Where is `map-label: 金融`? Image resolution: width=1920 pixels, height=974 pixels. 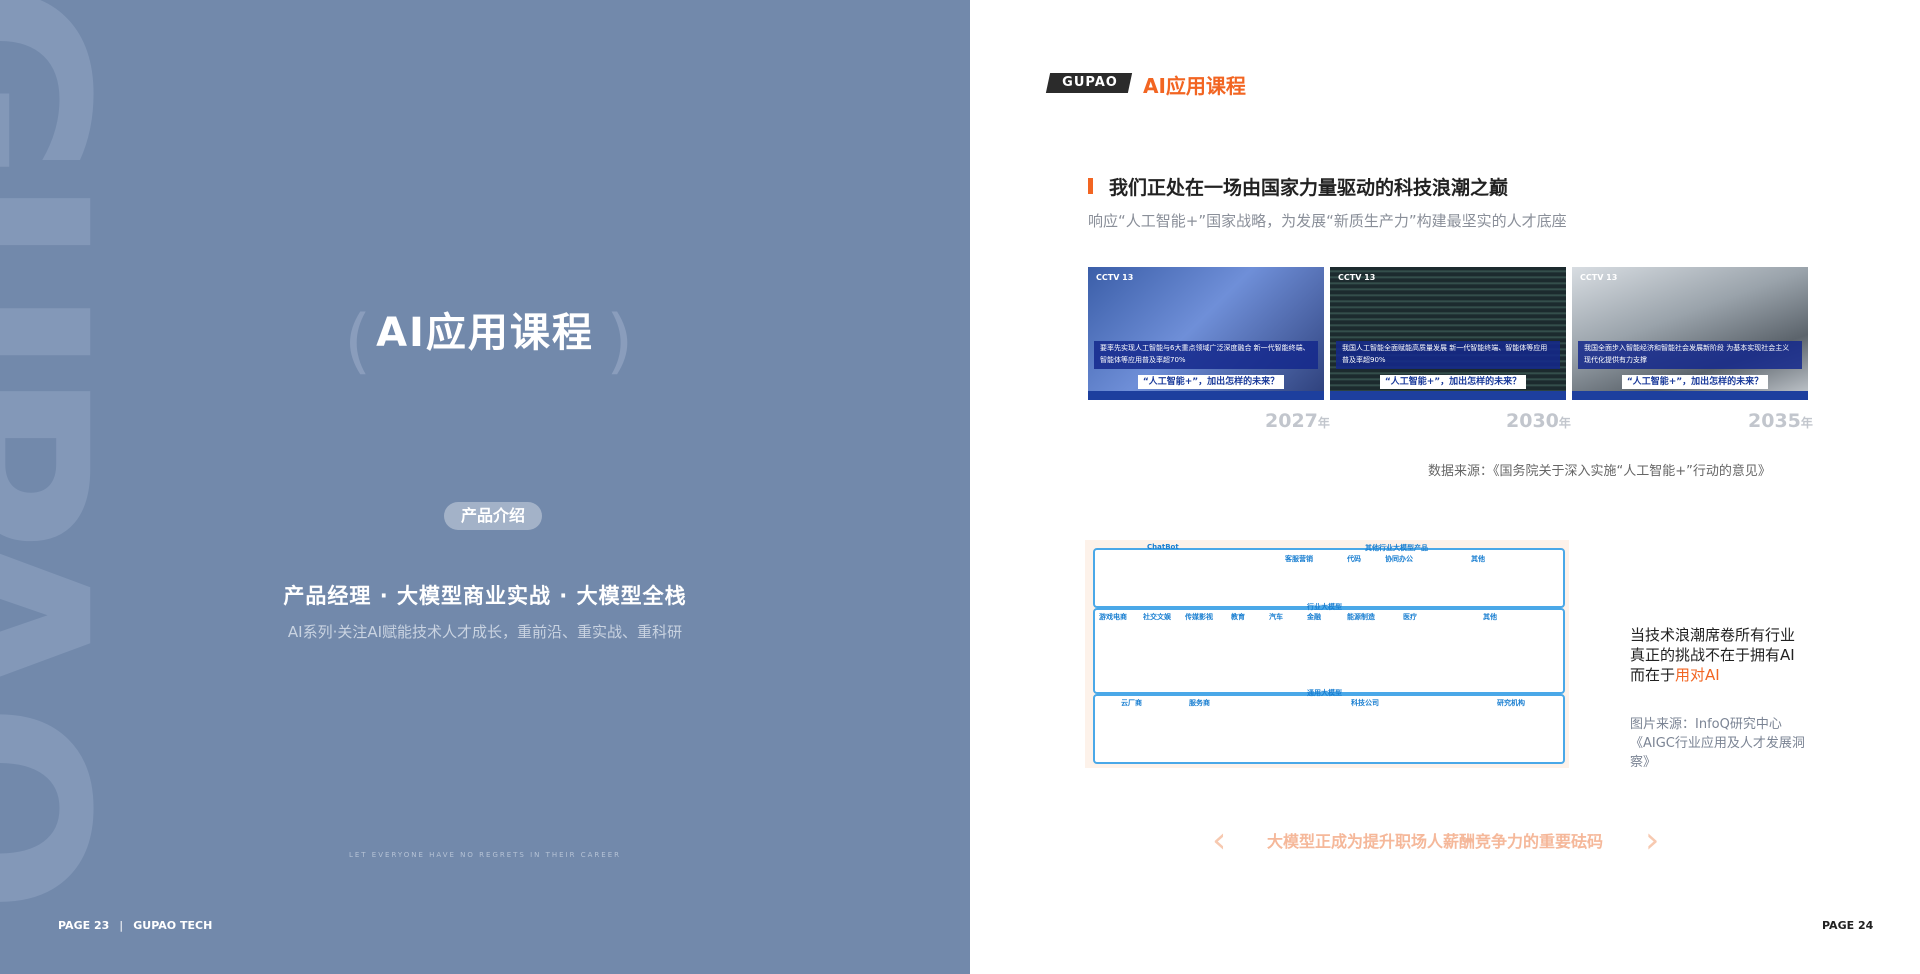
map-label: 金融 is located at coordinates (1314, 617).